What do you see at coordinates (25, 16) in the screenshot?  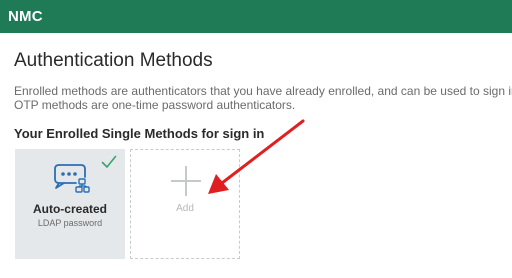 I see `app-title: NMC` at bounding box center [25, 16].